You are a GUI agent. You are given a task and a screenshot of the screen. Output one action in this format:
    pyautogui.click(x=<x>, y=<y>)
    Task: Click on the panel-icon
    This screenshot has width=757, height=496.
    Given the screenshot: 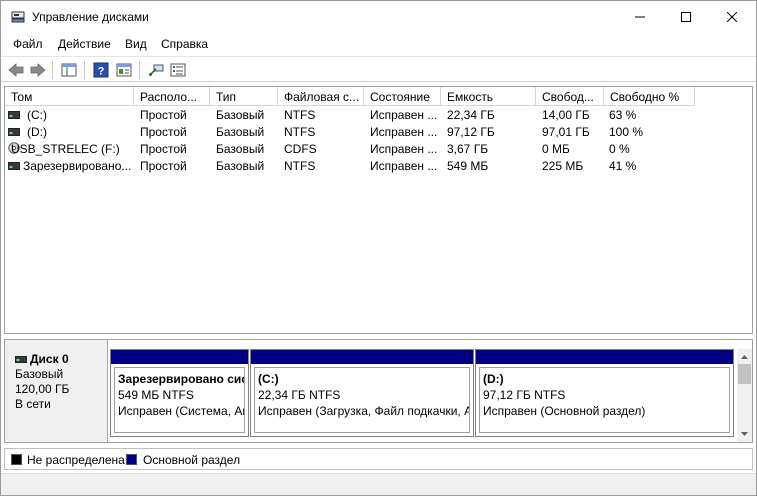 What is the action you would take?
    pyautogui.click(x=69, y=70)
    